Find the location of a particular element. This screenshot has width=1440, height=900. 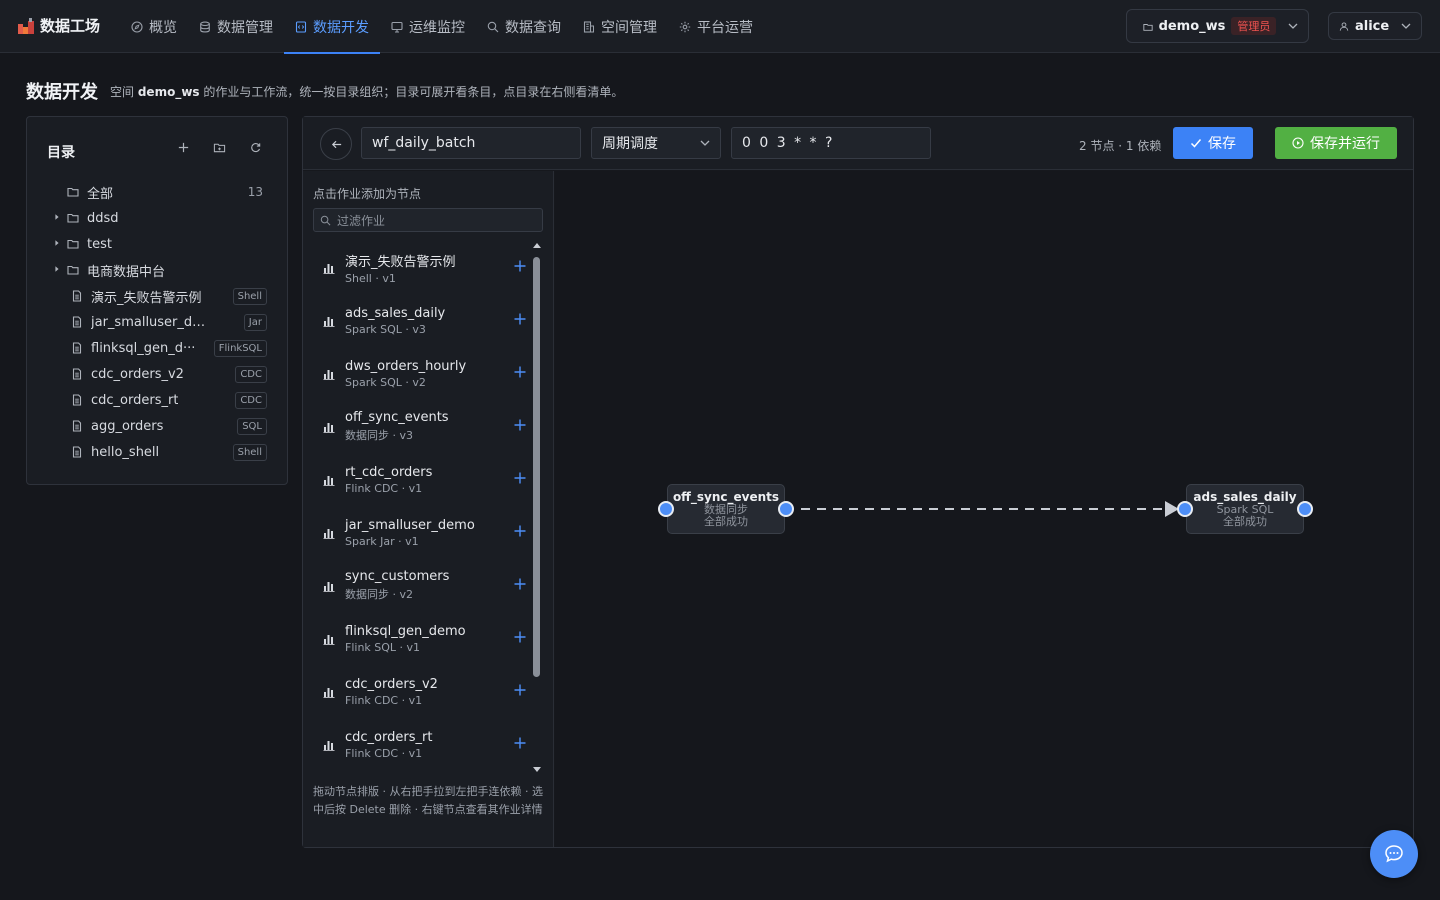

nav-item-0: 概览 is located at coordinates (154, 26).